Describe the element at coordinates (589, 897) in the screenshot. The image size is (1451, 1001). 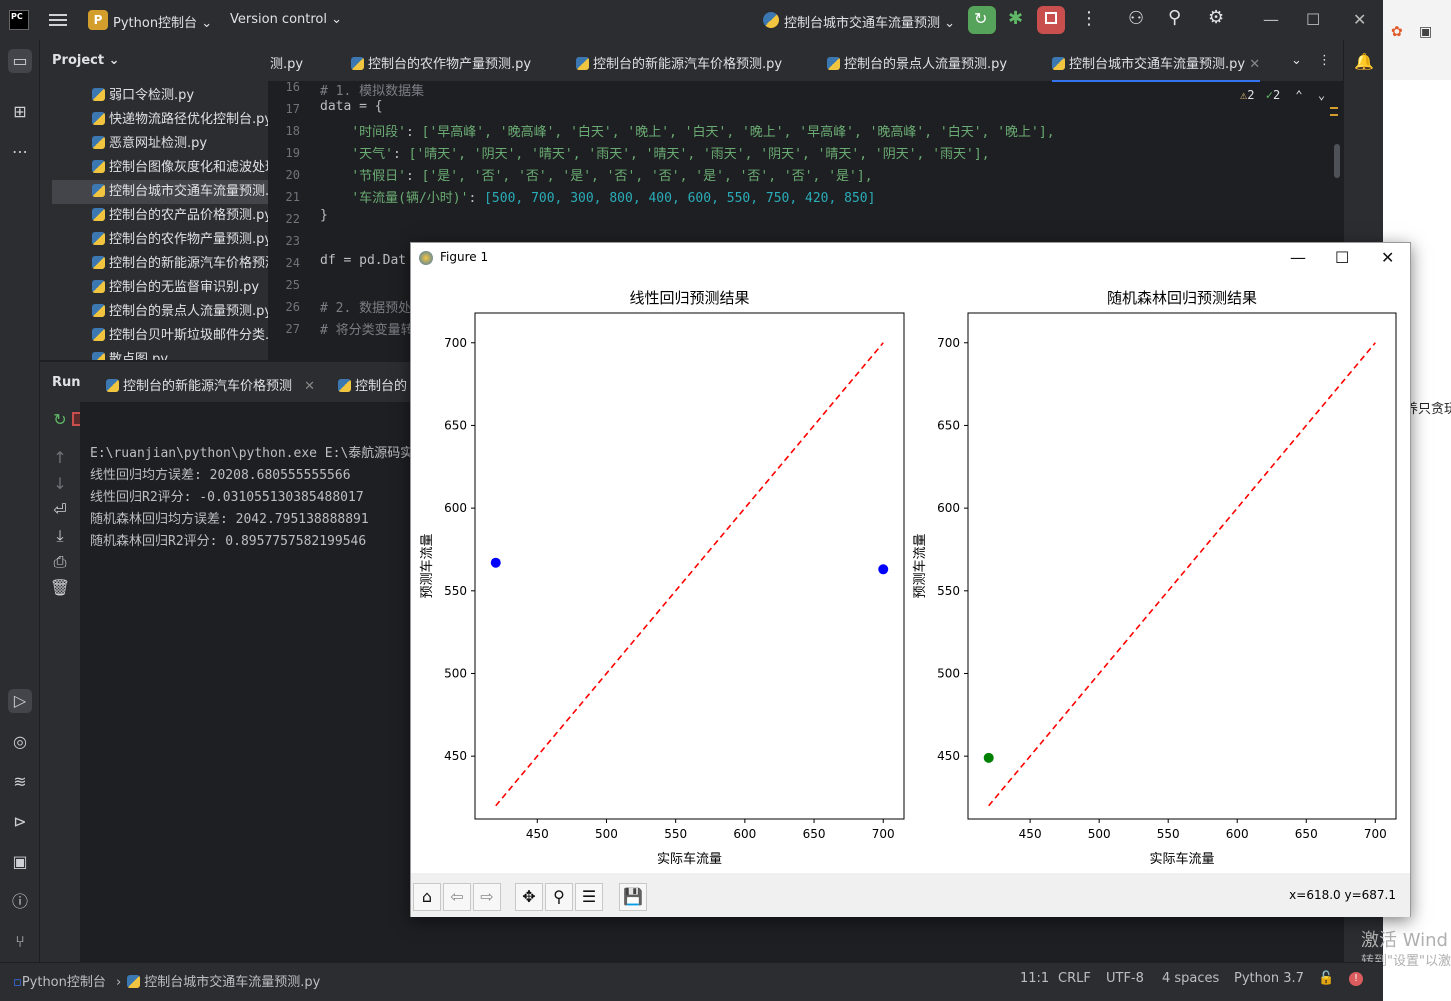
I see `configure-icon: ☰` at that location.